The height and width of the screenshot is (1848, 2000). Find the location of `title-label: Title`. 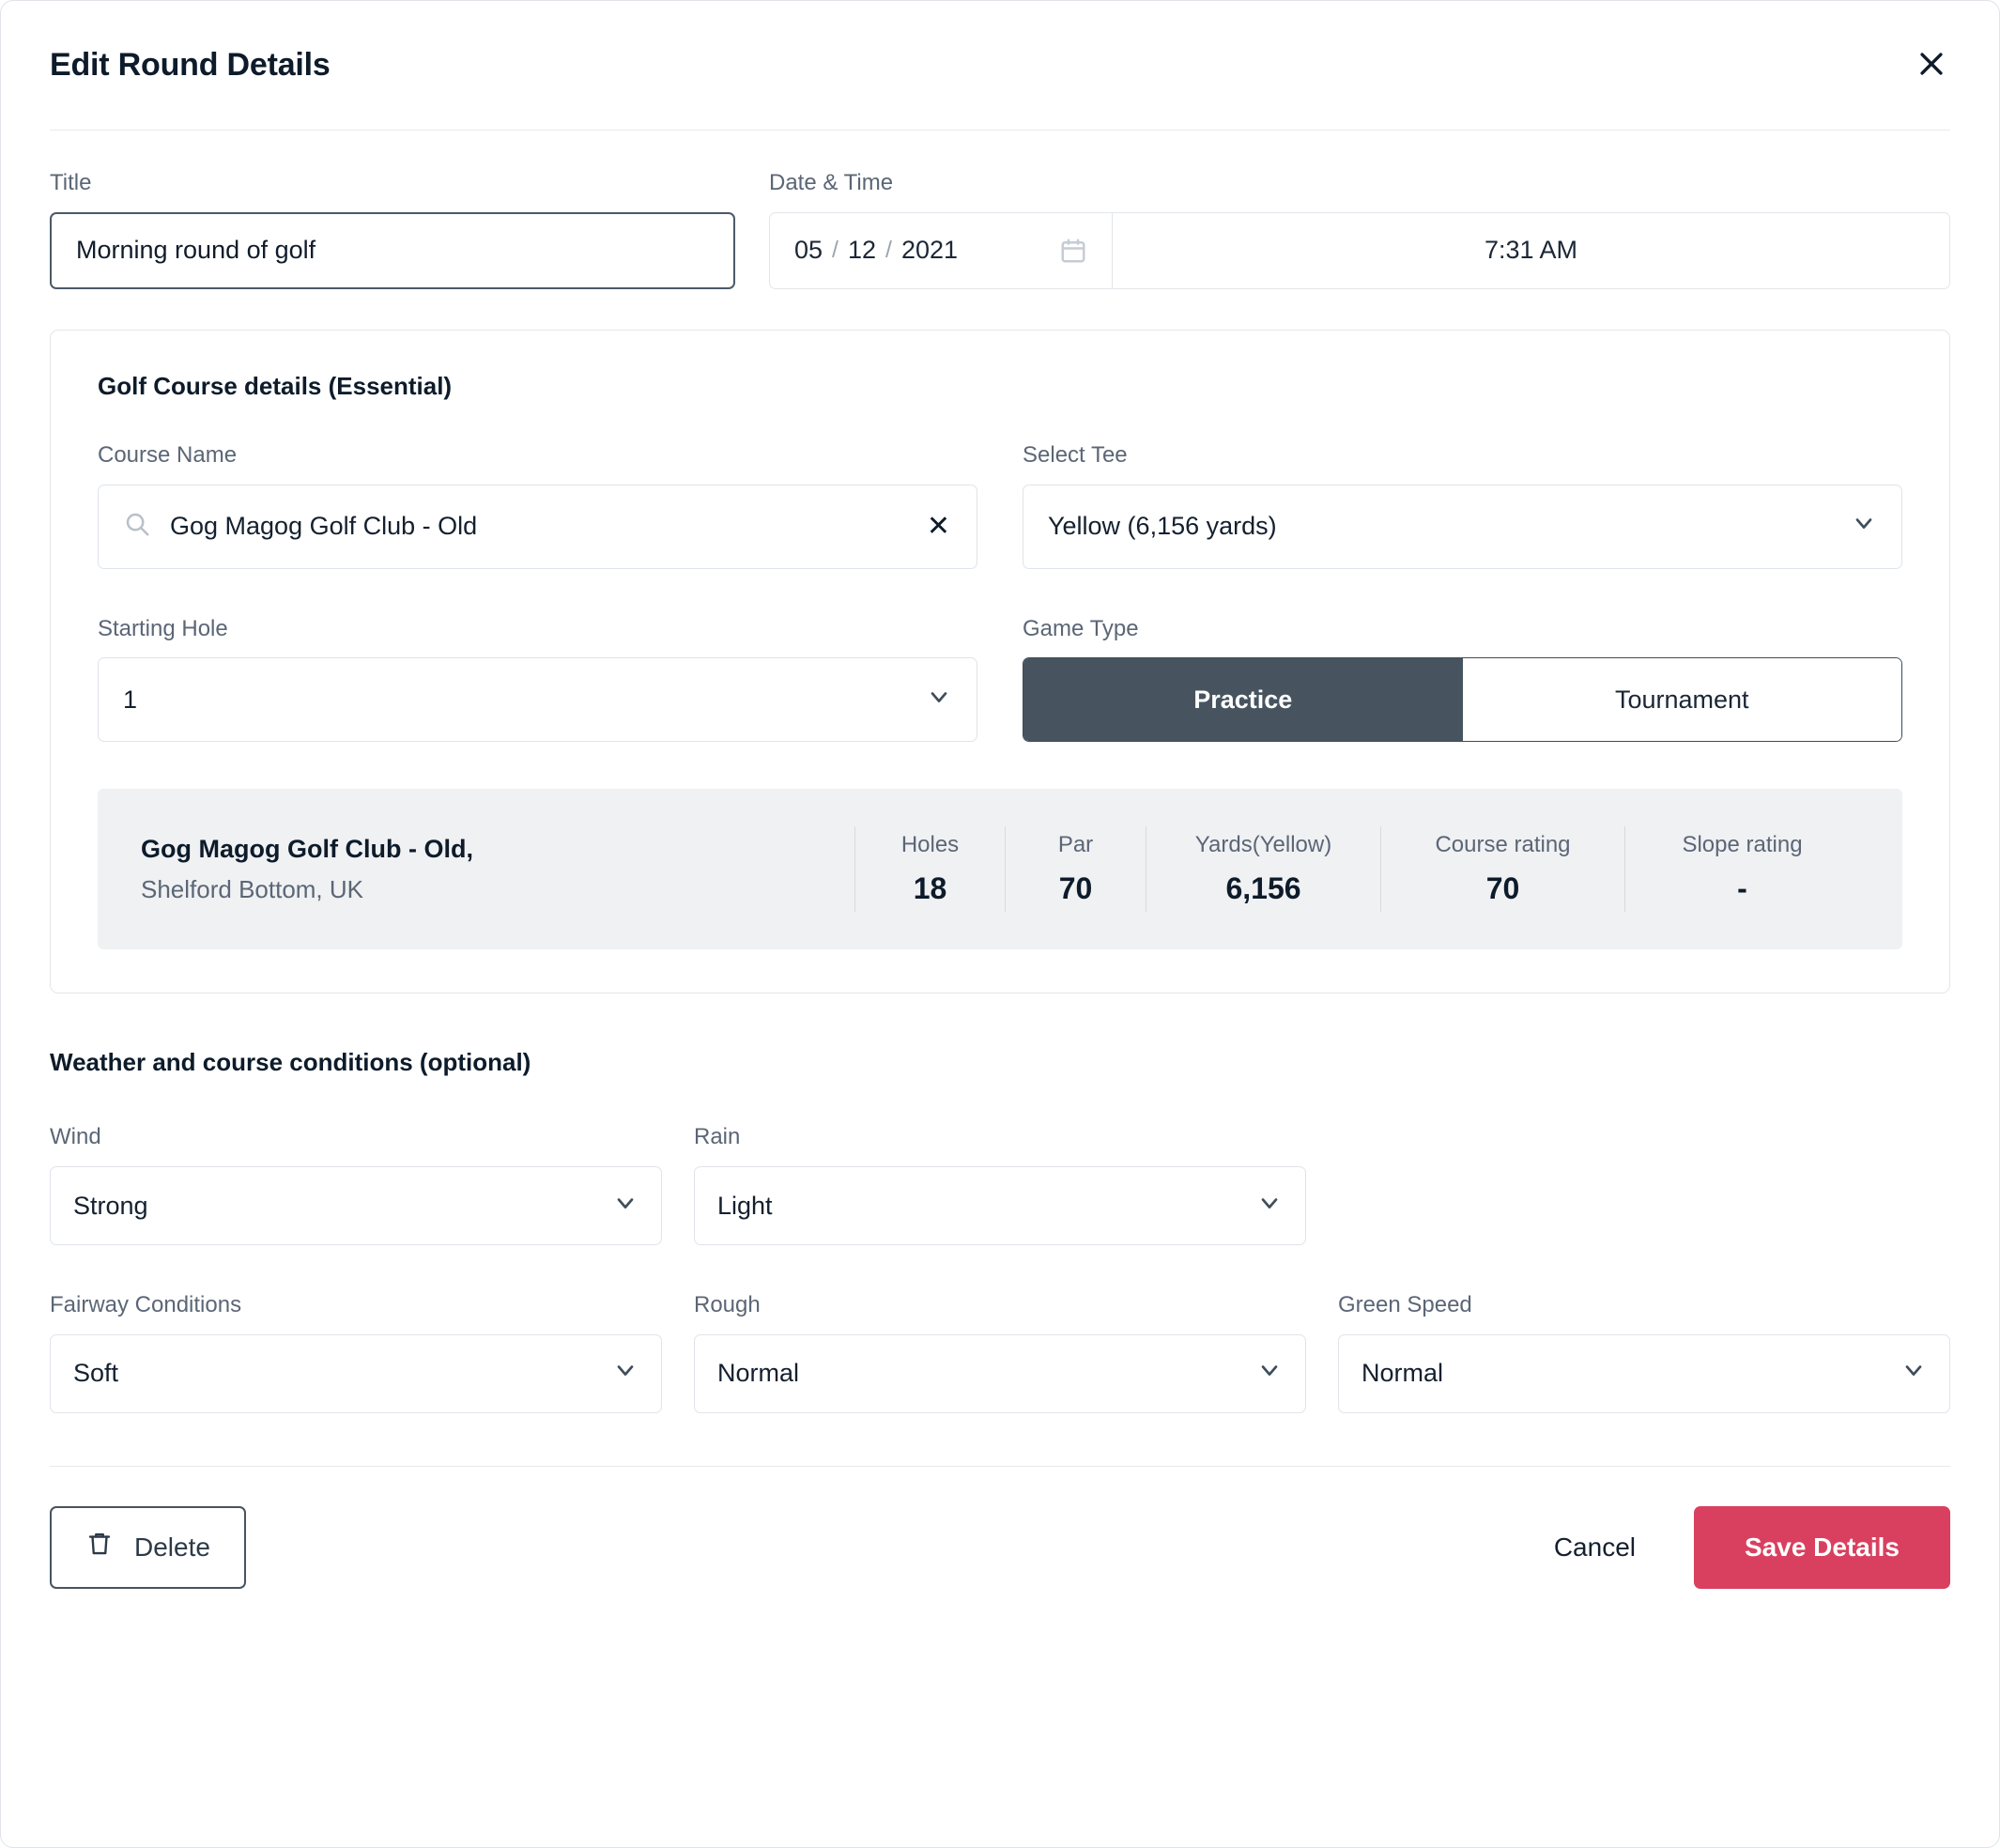

title-label: Title is located at coordinates (71, 182).